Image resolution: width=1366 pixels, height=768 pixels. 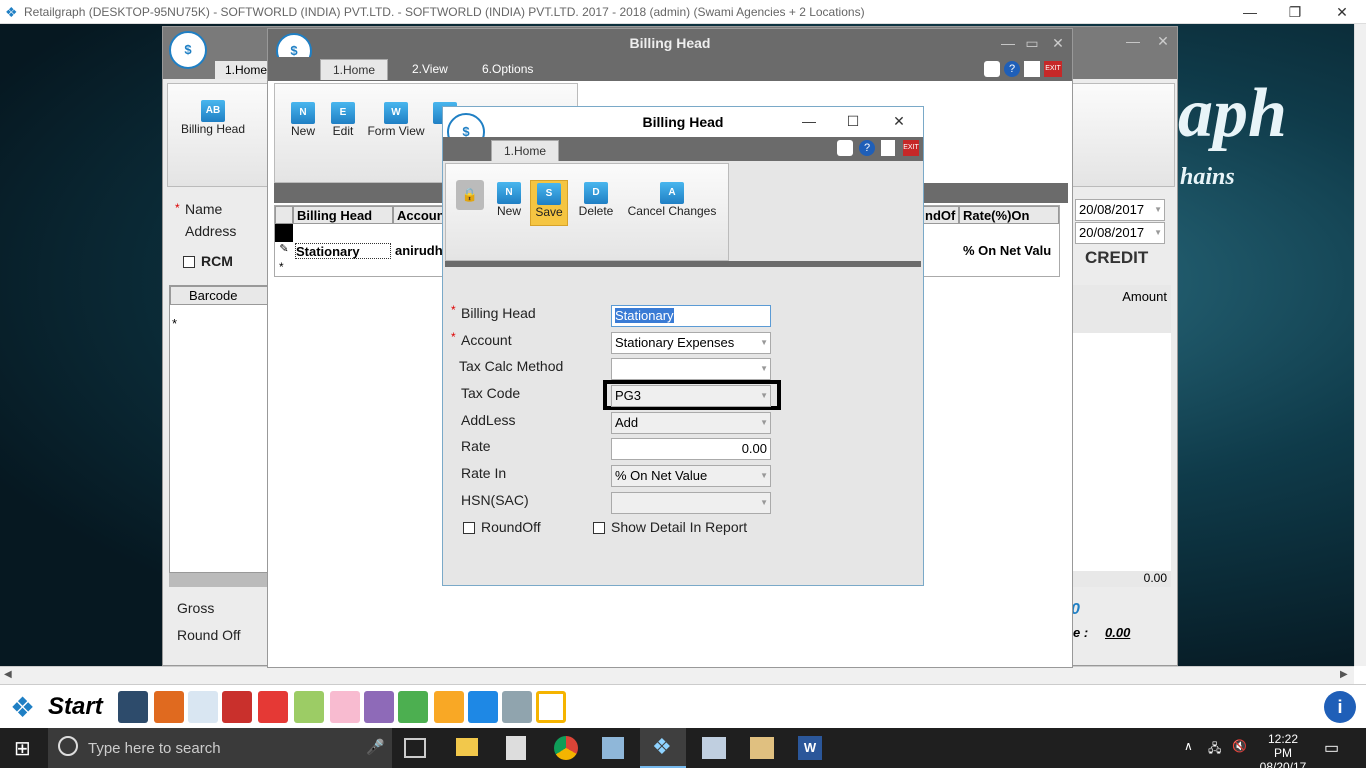 What do you see at coordinates (1342, 12) in the screenshot?
I see `close-button: ✕` at bounding box center [1342, 12].